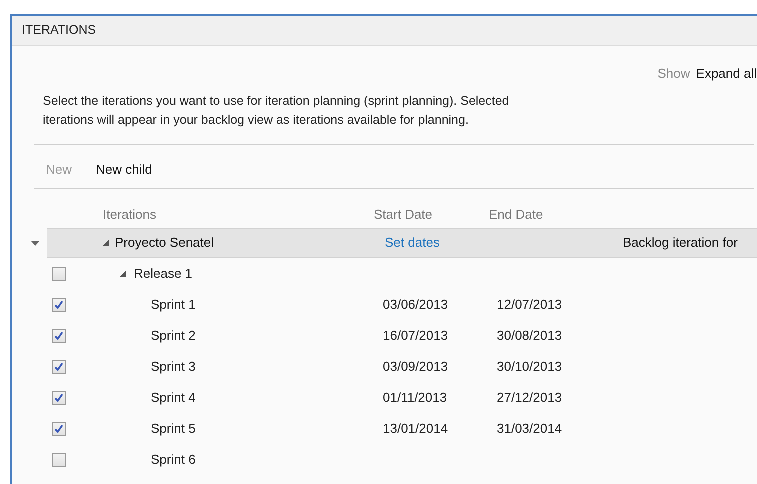  What do you see at coordinates (680, 243) in the screenshot?
I see `backlog-iteration-label: Backlog iteration for` at bounding box center [680, 243].